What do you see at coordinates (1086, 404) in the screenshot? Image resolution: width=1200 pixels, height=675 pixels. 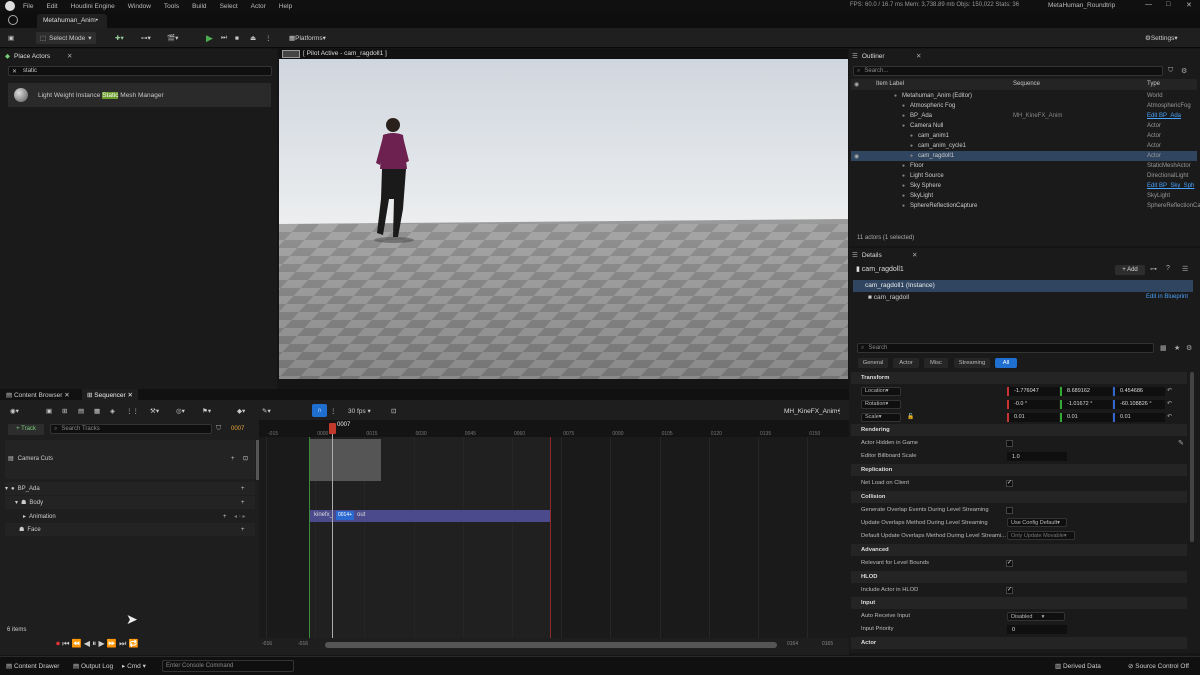 I see `rotation-y: -1.01672 °` at bounding box center [1086, 404].